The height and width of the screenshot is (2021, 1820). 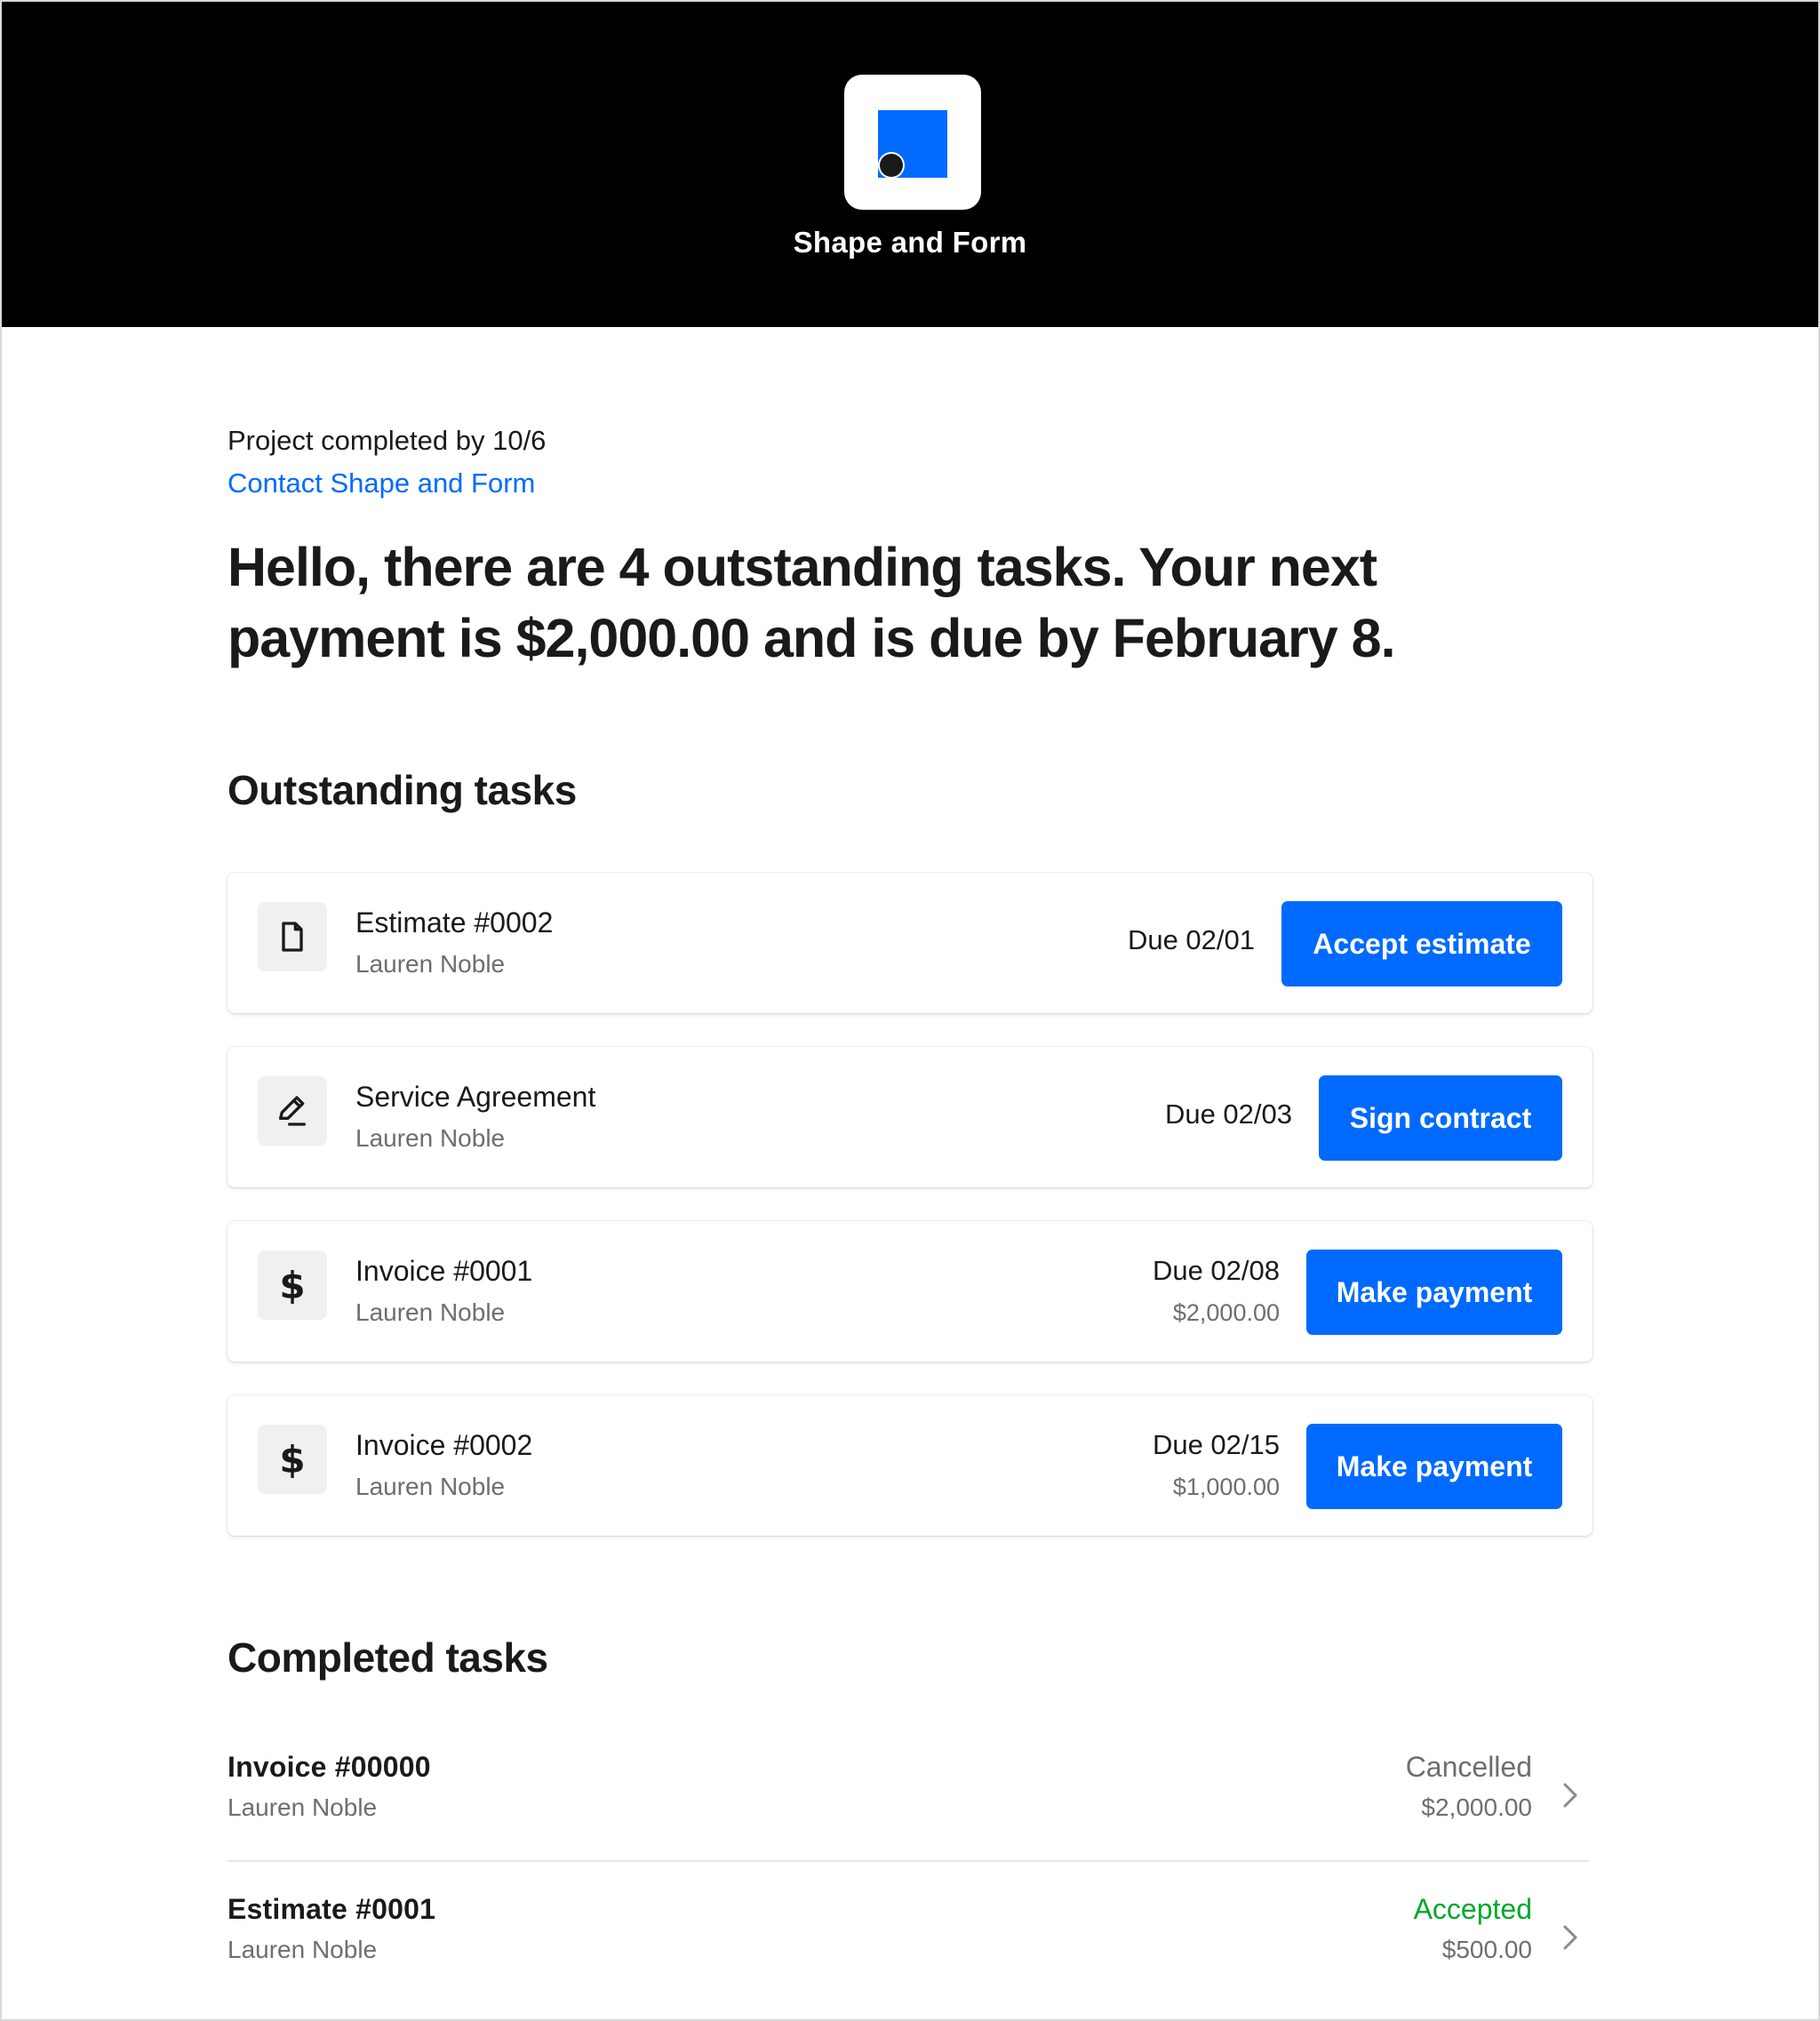 I want to click on row-divider, so click(x=908, y=1861).